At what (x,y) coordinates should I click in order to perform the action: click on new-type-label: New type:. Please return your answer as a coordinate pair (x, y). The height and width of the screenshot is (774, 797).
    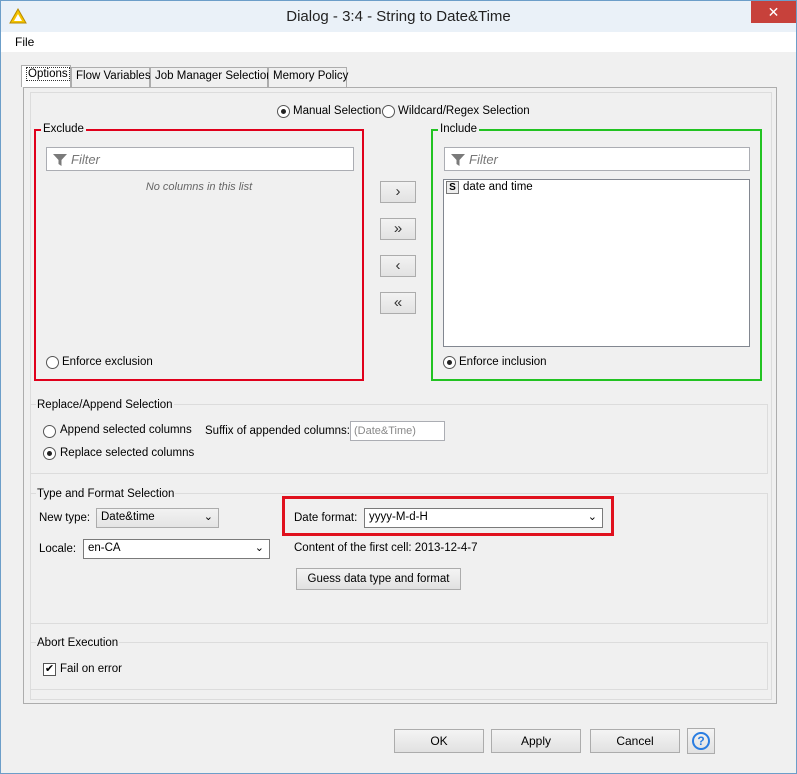
    Looking at the image, I should click on (65, 518).